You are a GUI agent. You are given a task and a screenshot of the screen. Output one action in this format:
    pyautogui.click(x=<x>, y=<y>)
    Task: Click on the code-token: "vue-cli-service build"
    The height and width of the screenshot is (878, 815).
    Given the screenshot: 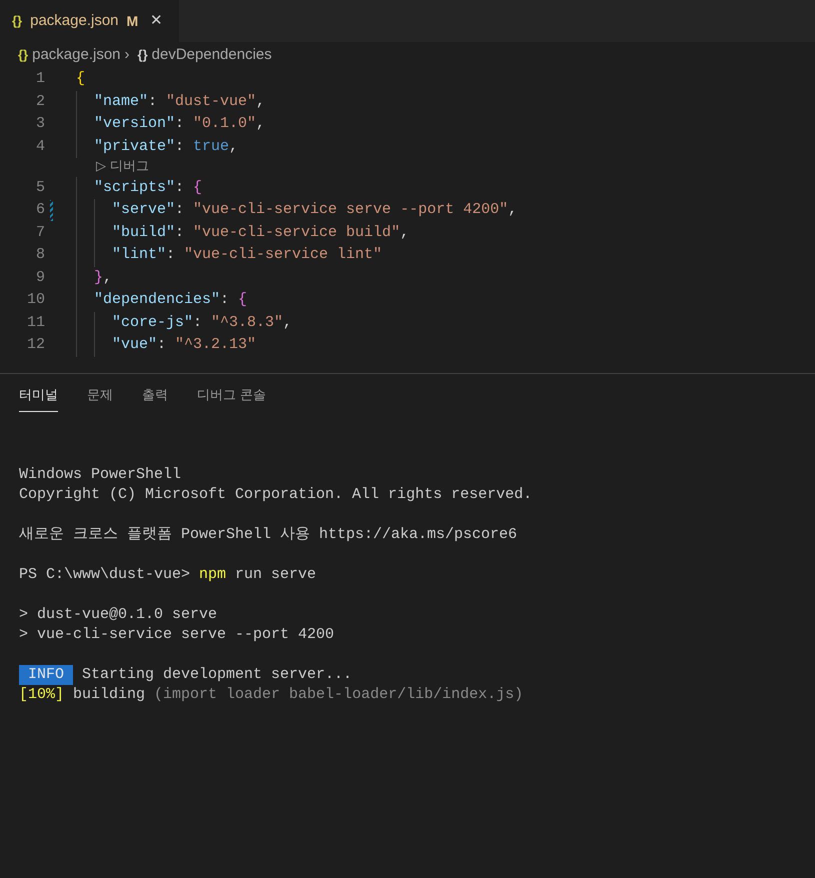 What is the action you would take?
    pyautogui.click(x=296, y=232)
    